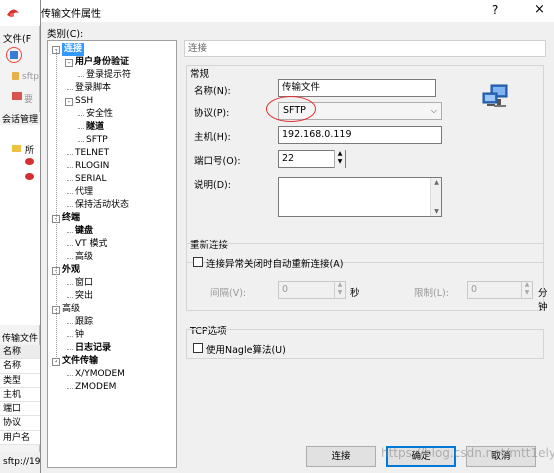 The height and width of the screenshot is (473, 554). I want to click on category-label: 类别(C):, so click(65, 34).